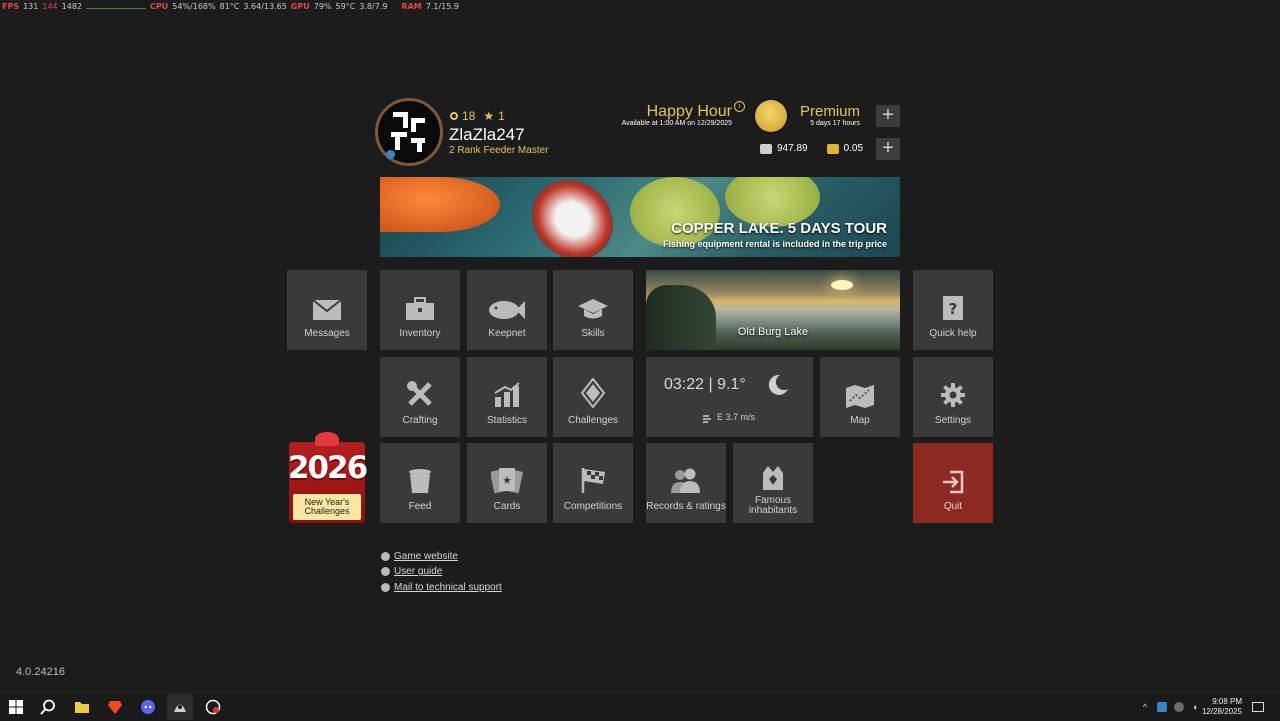  What do you see at coordinates (448, 587) in the screenshot?
I see `tech-support-label: Mail to technical support` at bounding box center [448, 587].